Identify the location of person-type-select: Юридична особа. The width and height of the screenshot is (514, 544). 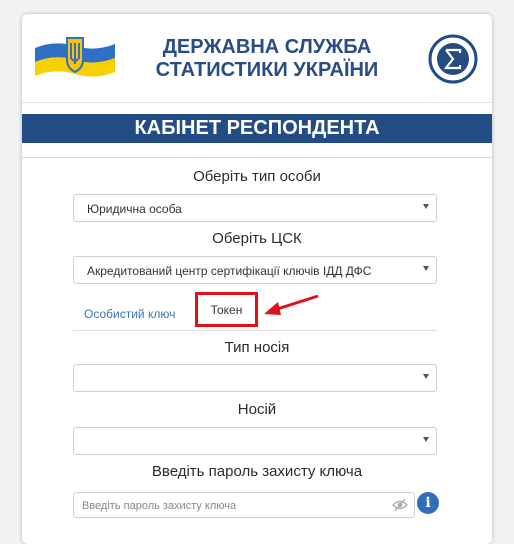
(255, 208).